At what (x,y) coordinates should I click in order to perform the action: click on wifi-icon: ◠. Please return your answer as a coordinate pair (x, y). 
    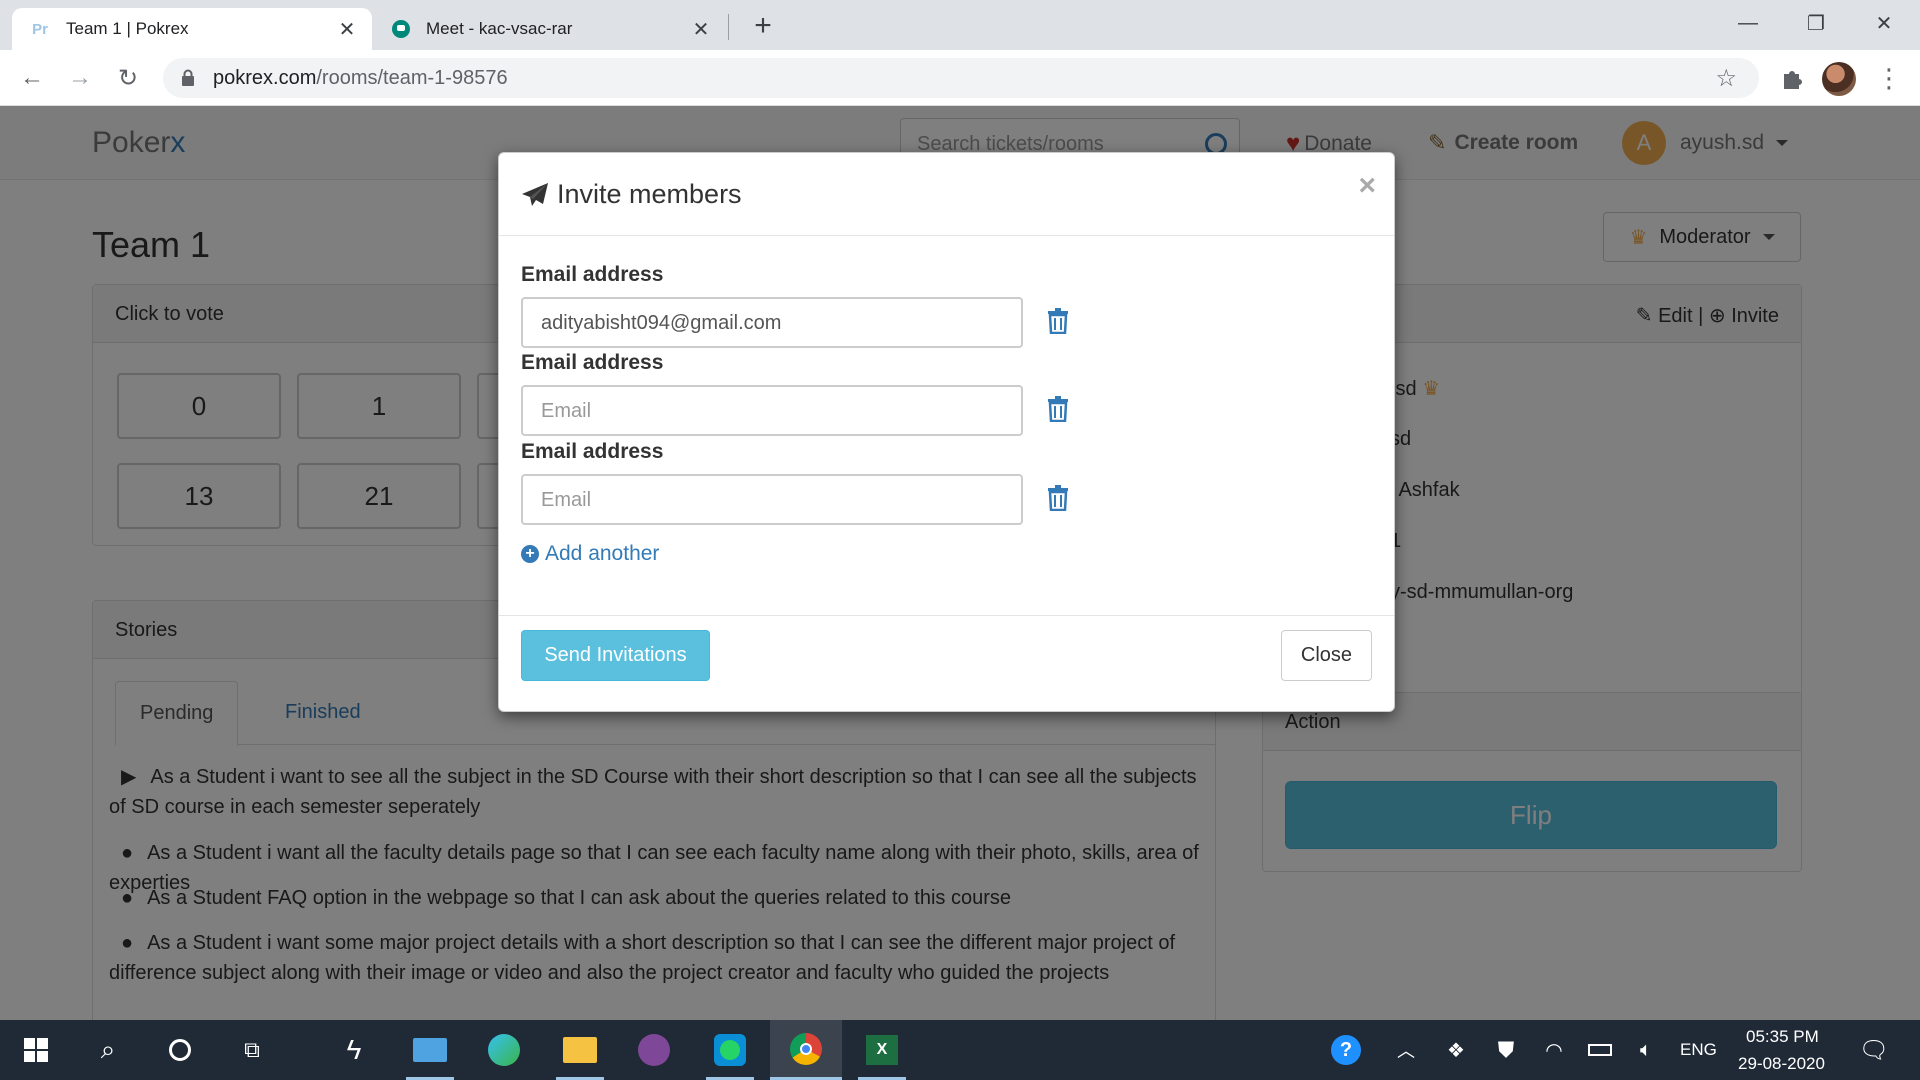
    Looking at the image, I should click on (1554, 1050).